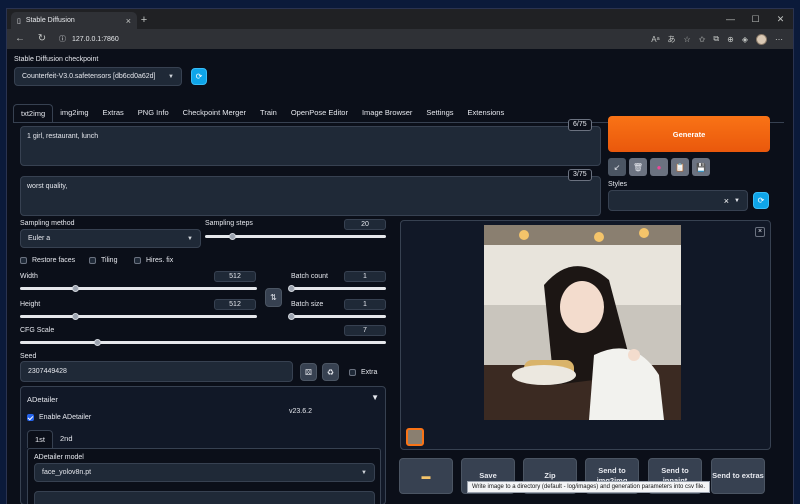 Image resolution: width=800 pixels, height=504 pixels. Describe the element at coordinates (486, 113) in the screenshot. I see `tab-extensions: Extensions` at that location.